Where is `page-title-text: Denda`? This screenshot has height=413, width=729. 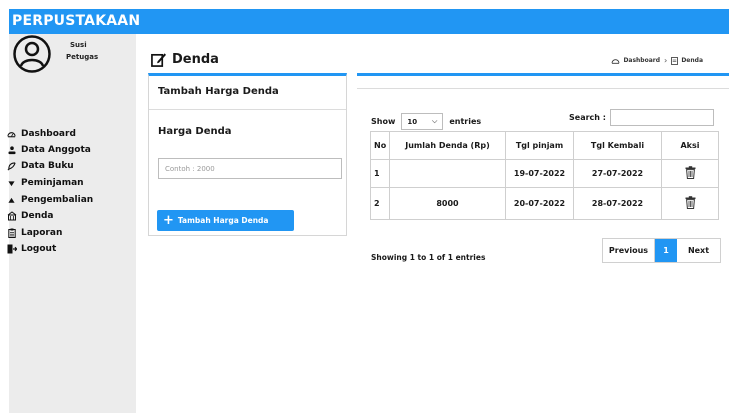 page-title-text: Denda is located at coordinates (195, 59).